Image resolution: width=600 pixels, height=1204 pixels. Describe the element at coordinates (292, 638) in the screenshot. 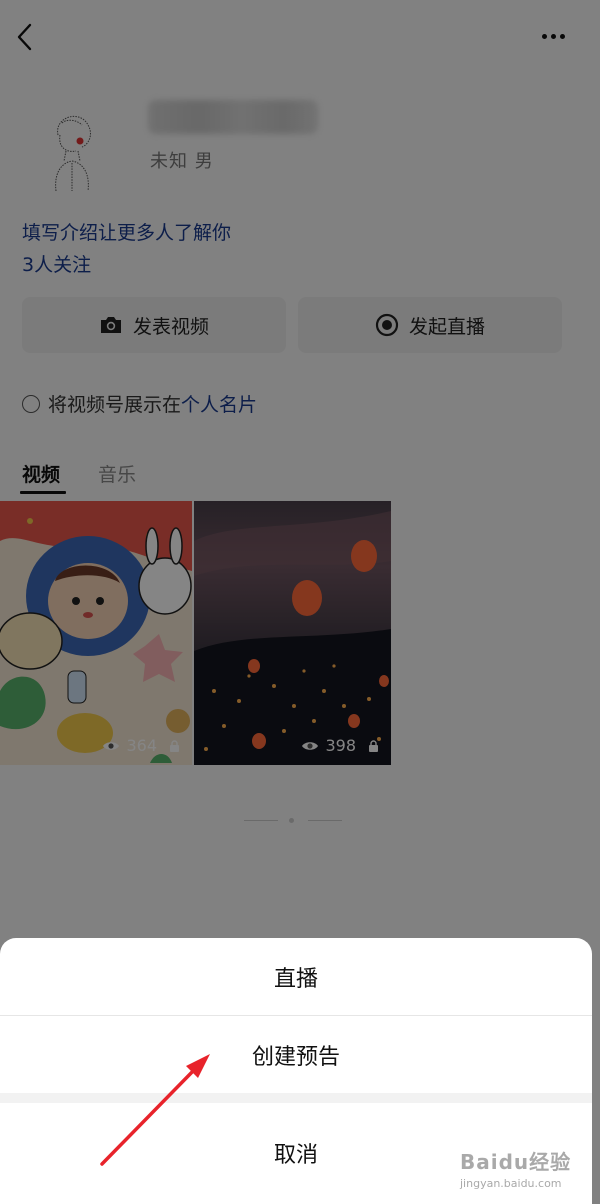

I see `lantern-scene` at that location.